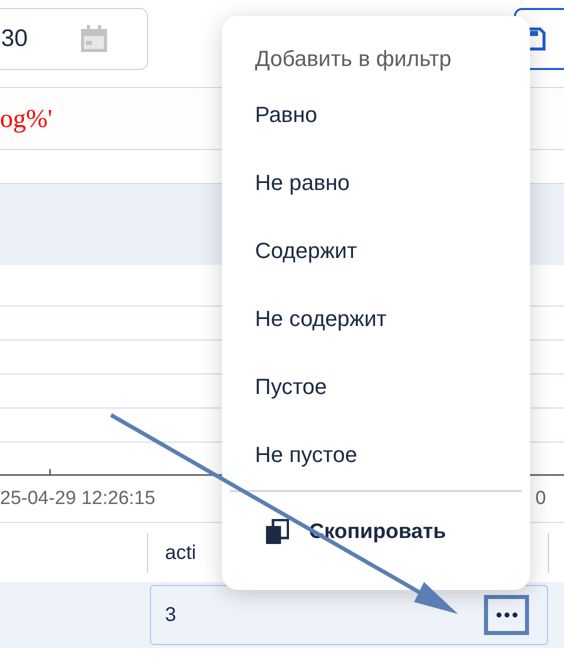 The image size is (564, 664). Describe the element at coordinates (180, 553) in the screenshot. I see `column-header: acti` at that location.